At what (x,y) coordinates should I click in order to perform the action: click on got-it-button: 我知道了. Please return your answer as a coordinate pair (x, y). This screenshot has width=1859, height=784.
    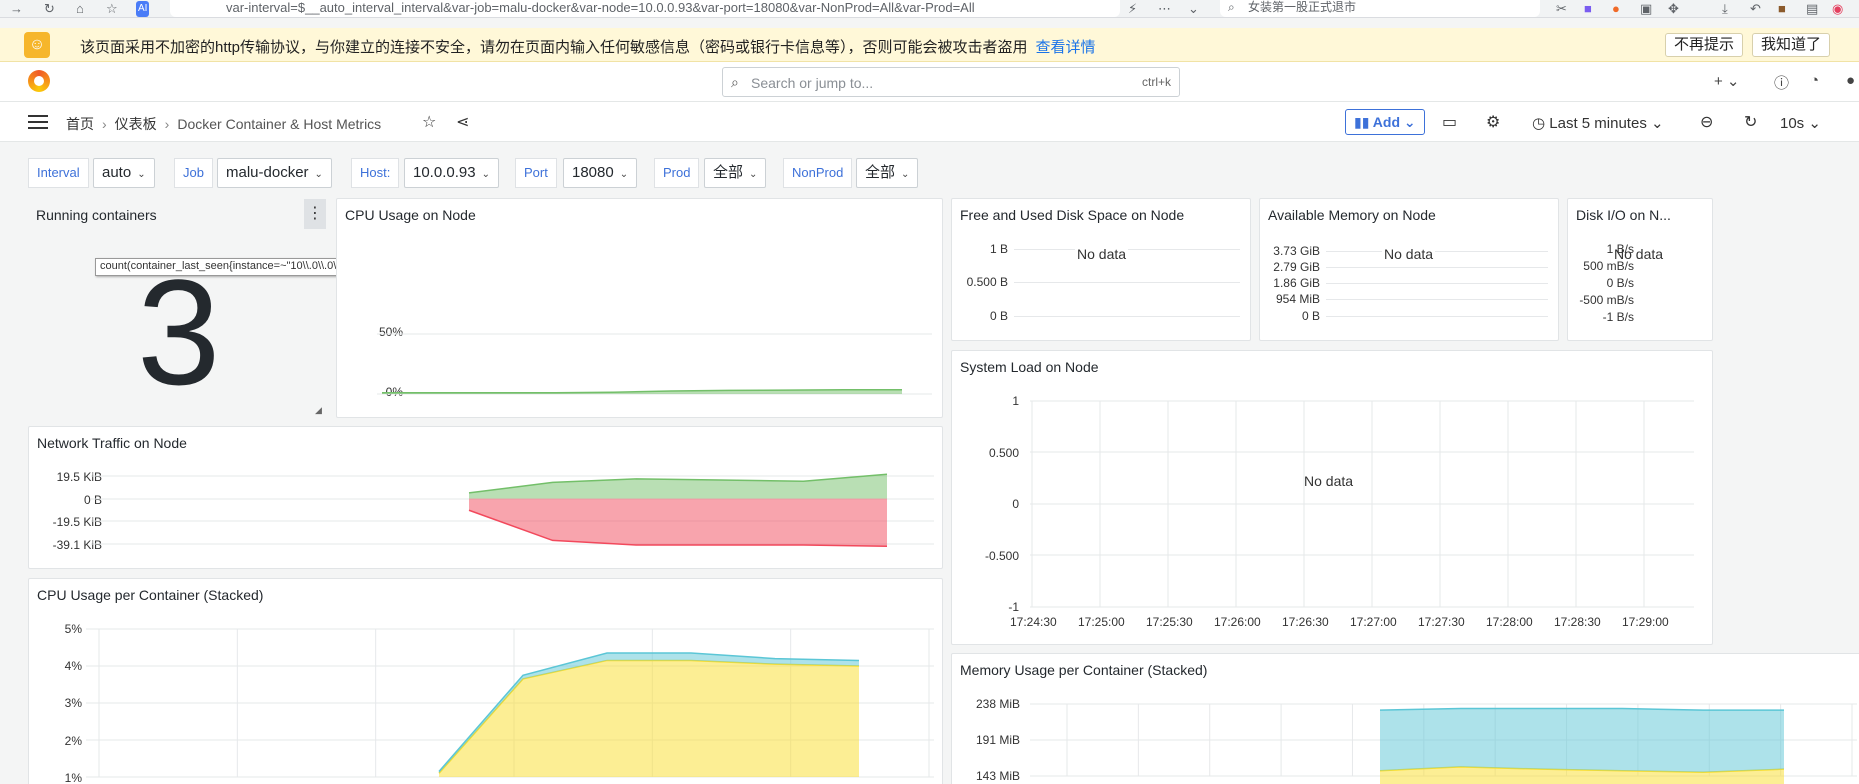
    Looking at the image, I should click on (1791, 45).